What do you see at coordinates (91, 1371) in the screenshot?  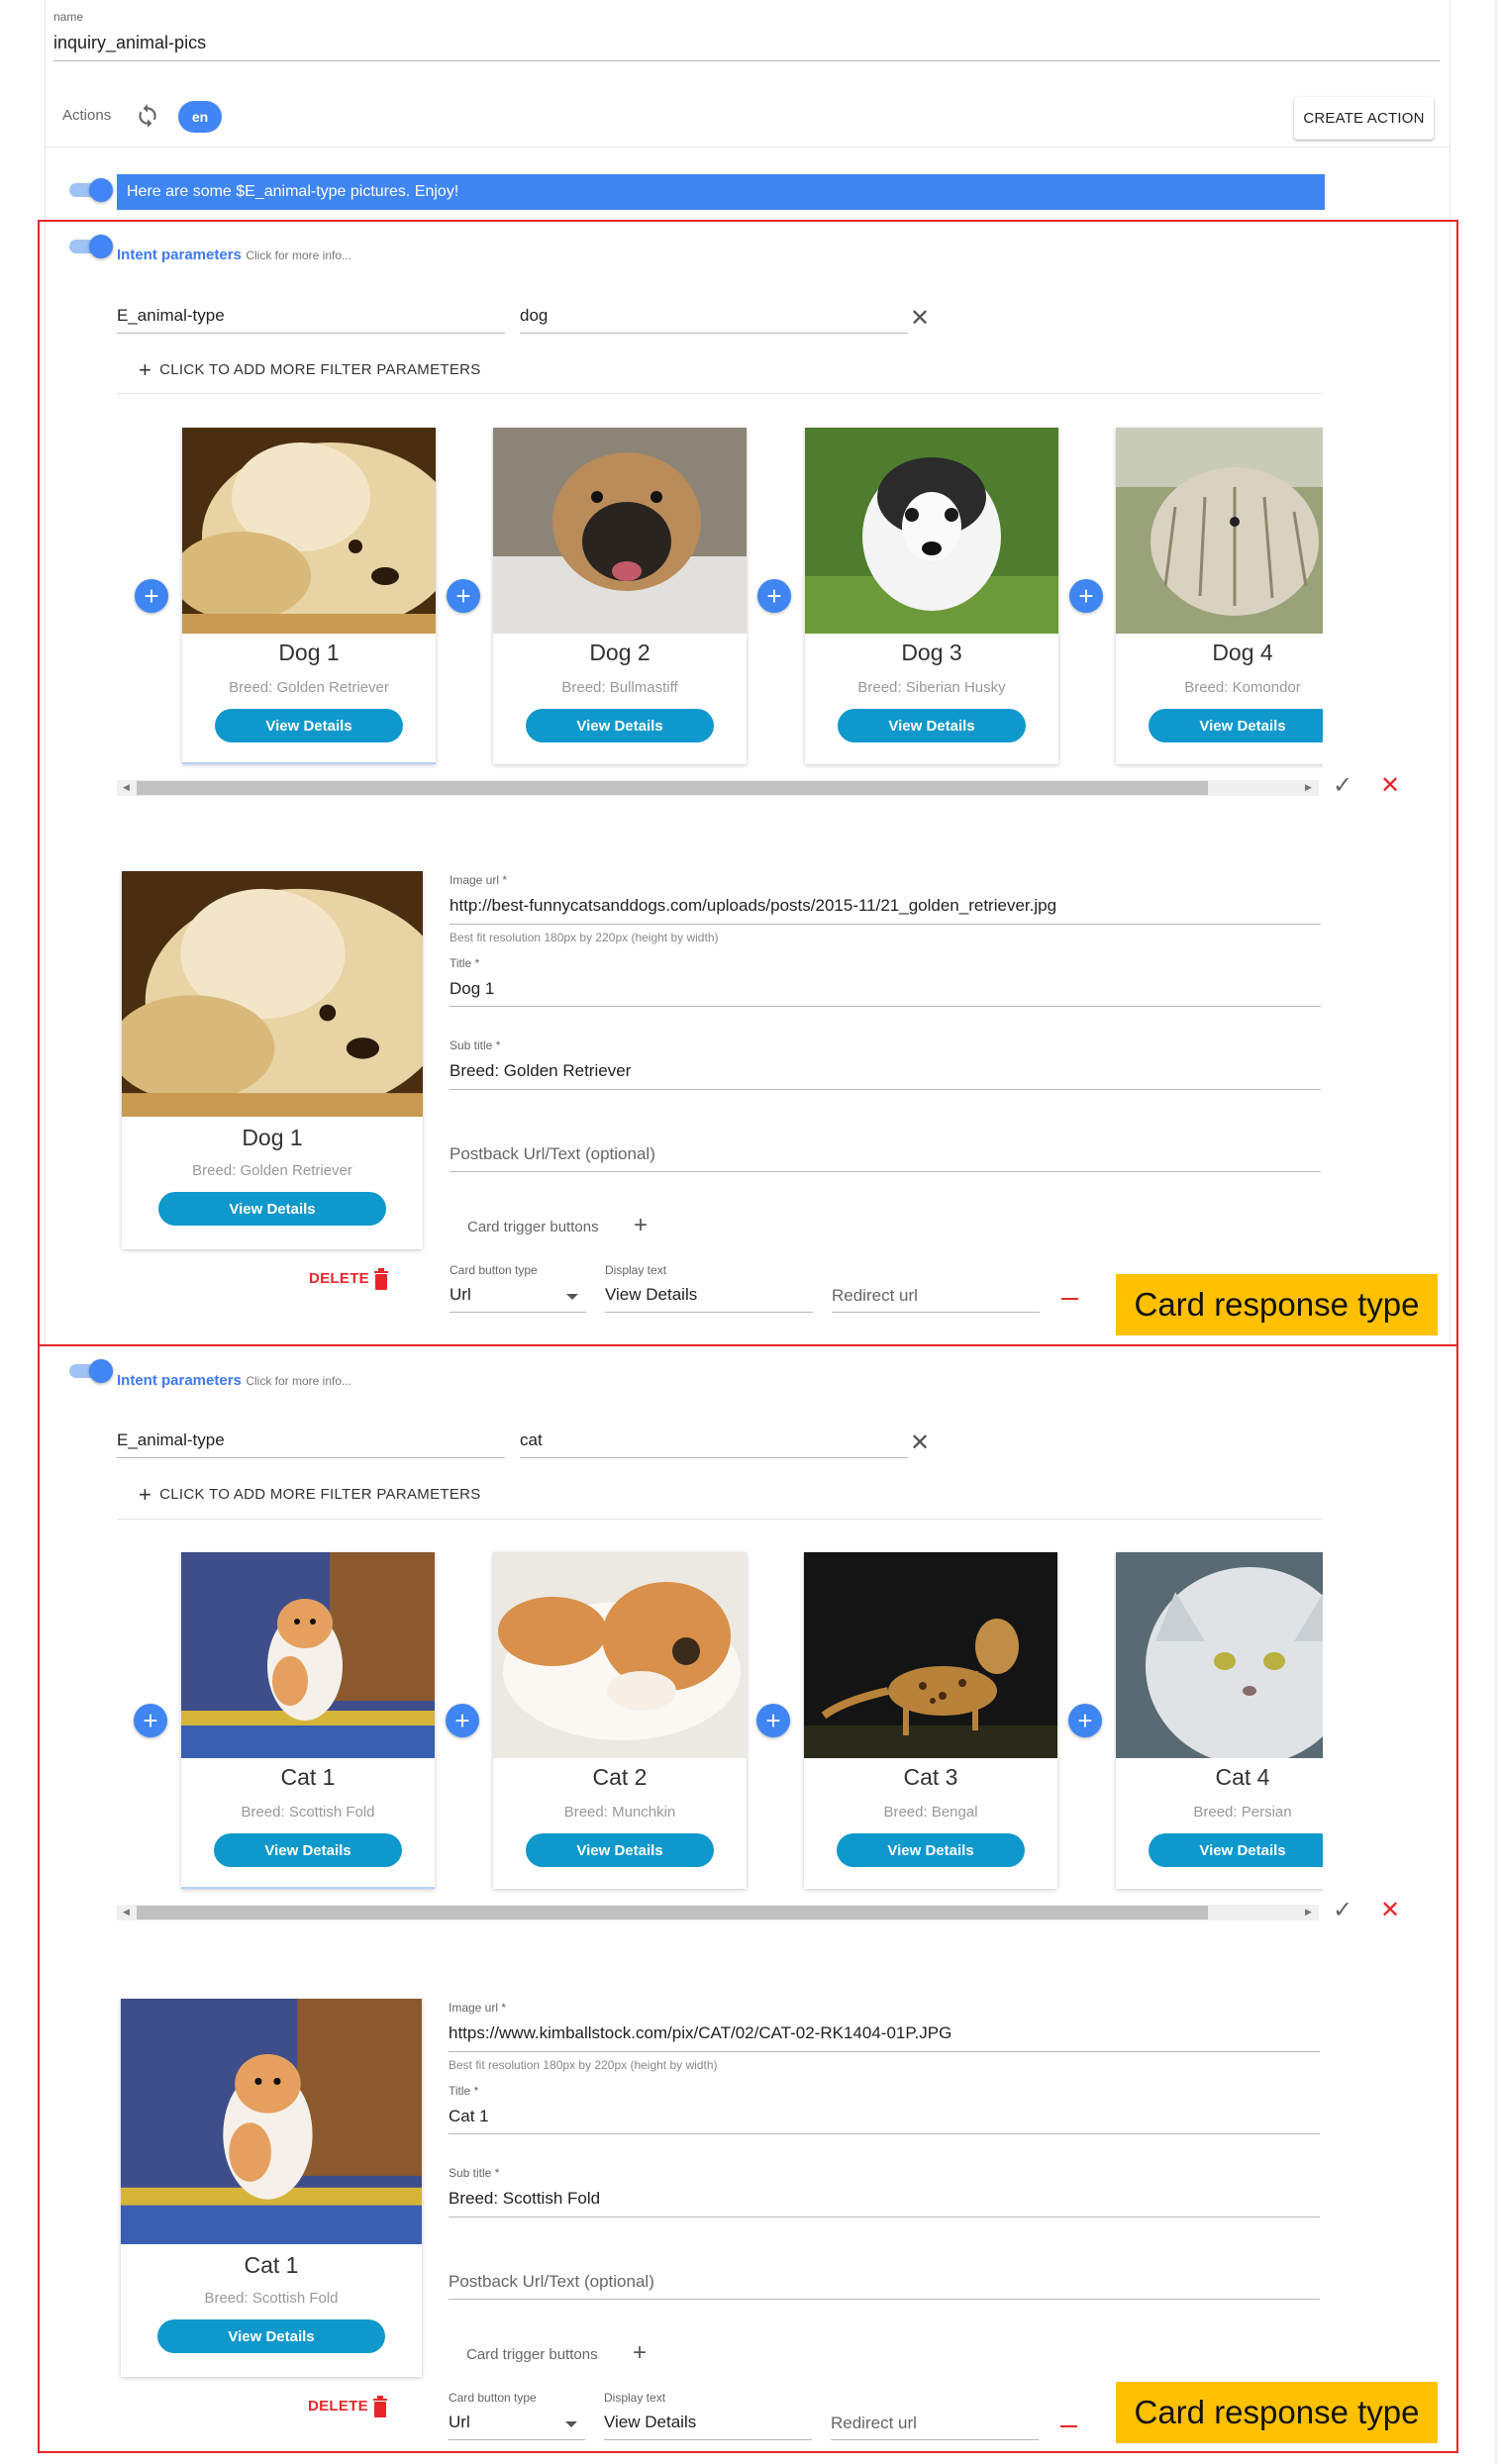 I see `intent-params-toggle-cat` at bounding box center [91, 1371].